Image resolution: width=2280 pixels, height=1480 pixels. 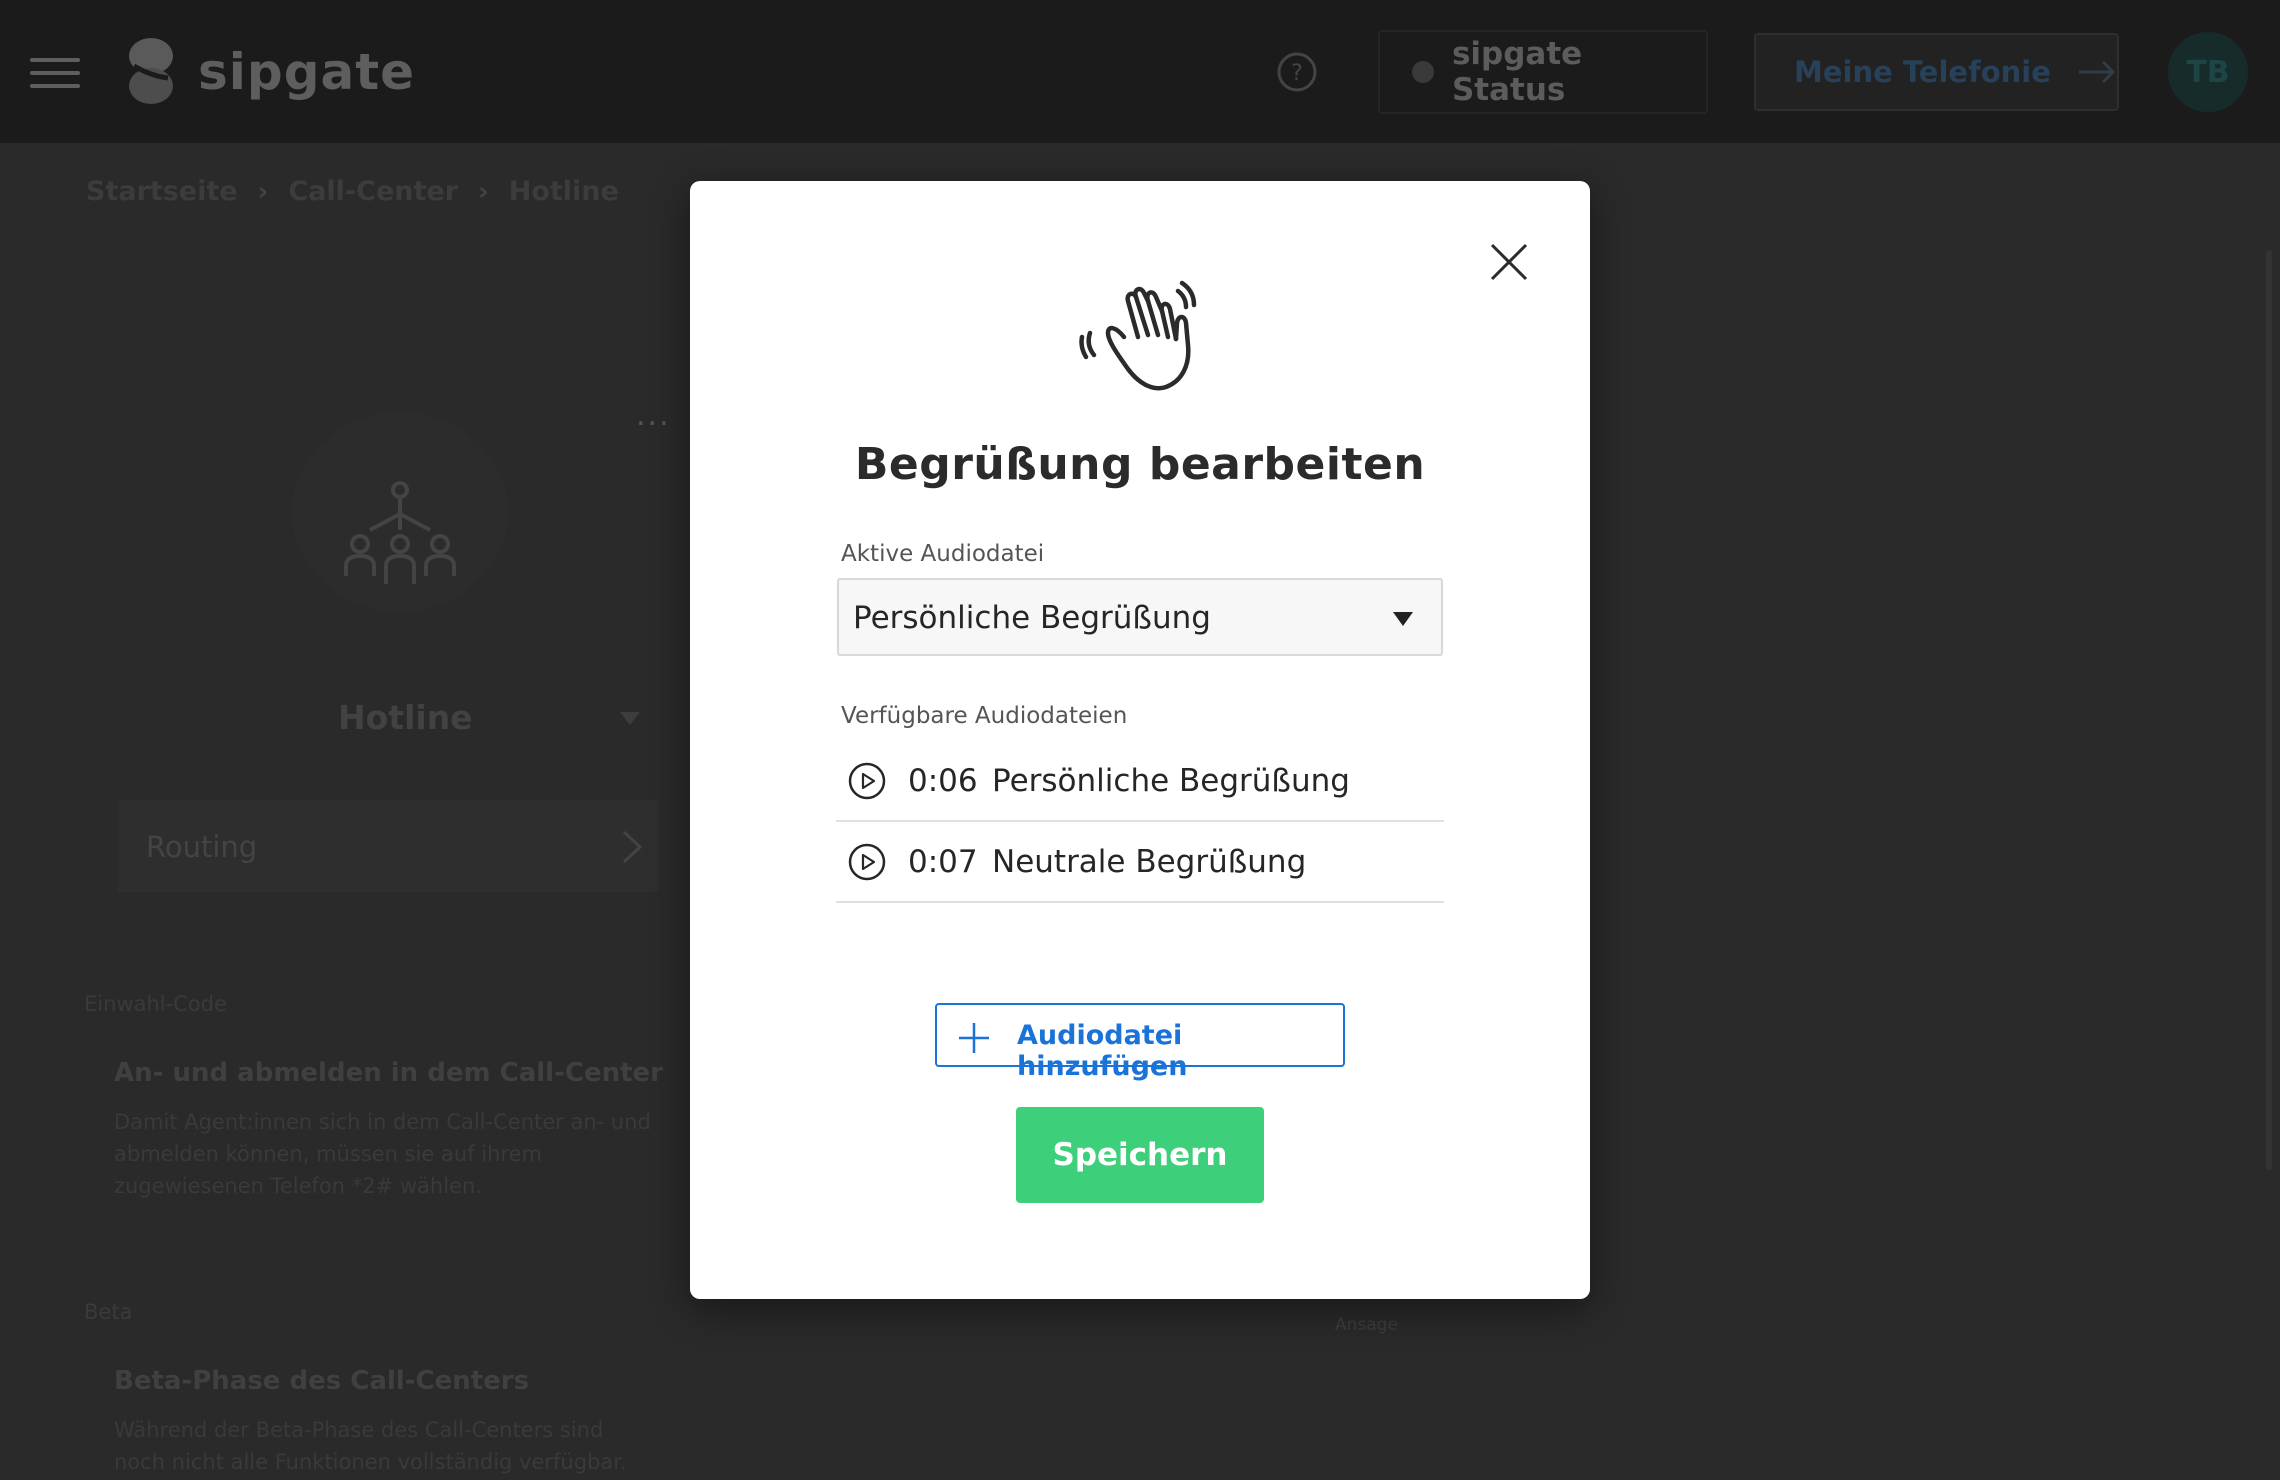 What do you see at coordinates (1366, 1325) in the screenshot?
I see `ansage-label: Ansage` at bounding box center [1366, 1325].